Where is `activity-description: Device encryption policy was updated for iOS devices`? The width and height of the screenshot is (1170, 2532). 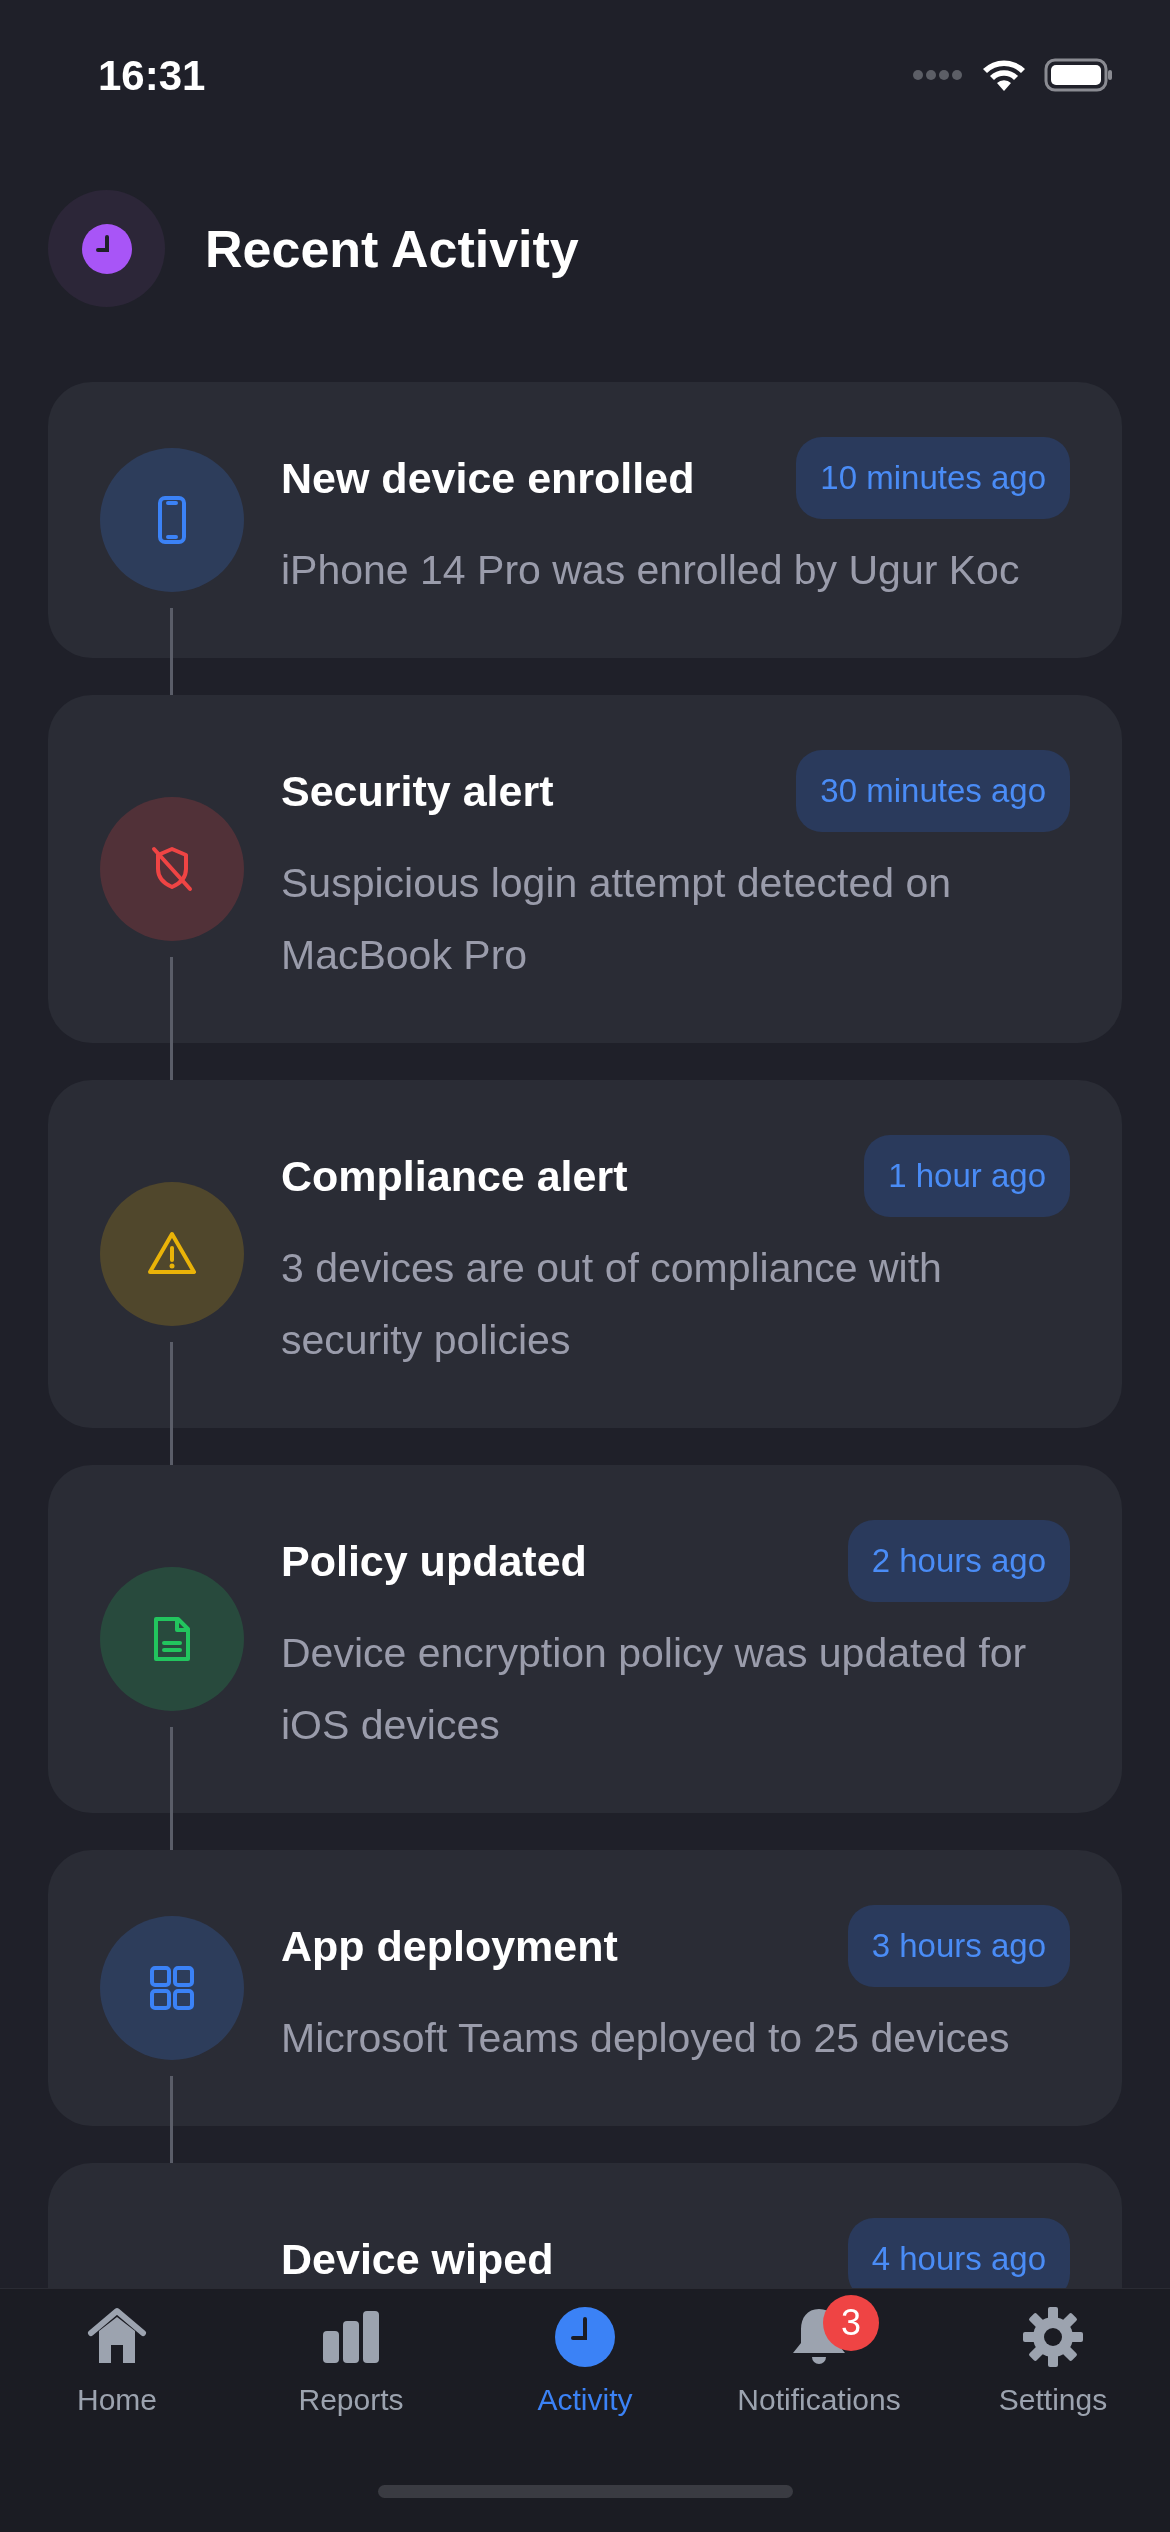
activity-description: Device encryption policy was updated for iOS devices is located at coordinates (654, 1689).